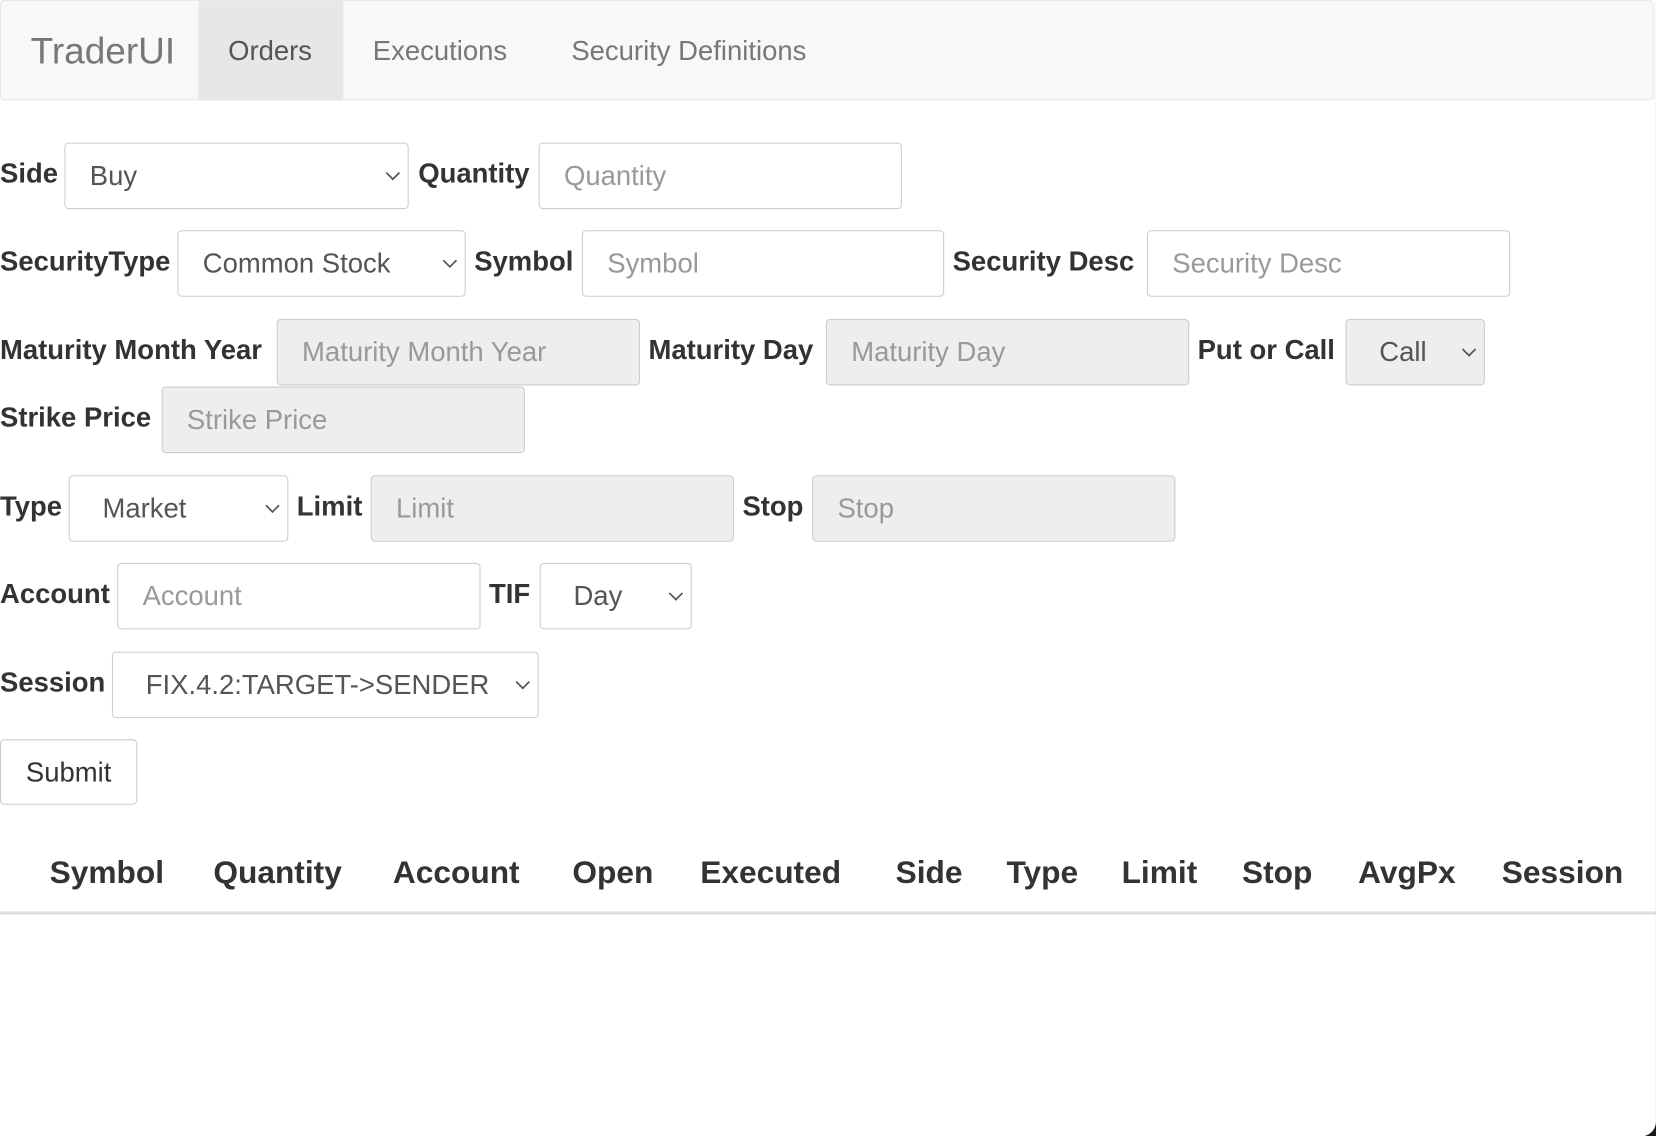 This screenshot has height=1136, width=1656. I want to click on symbol-input: Symbol, so click(763, 263).